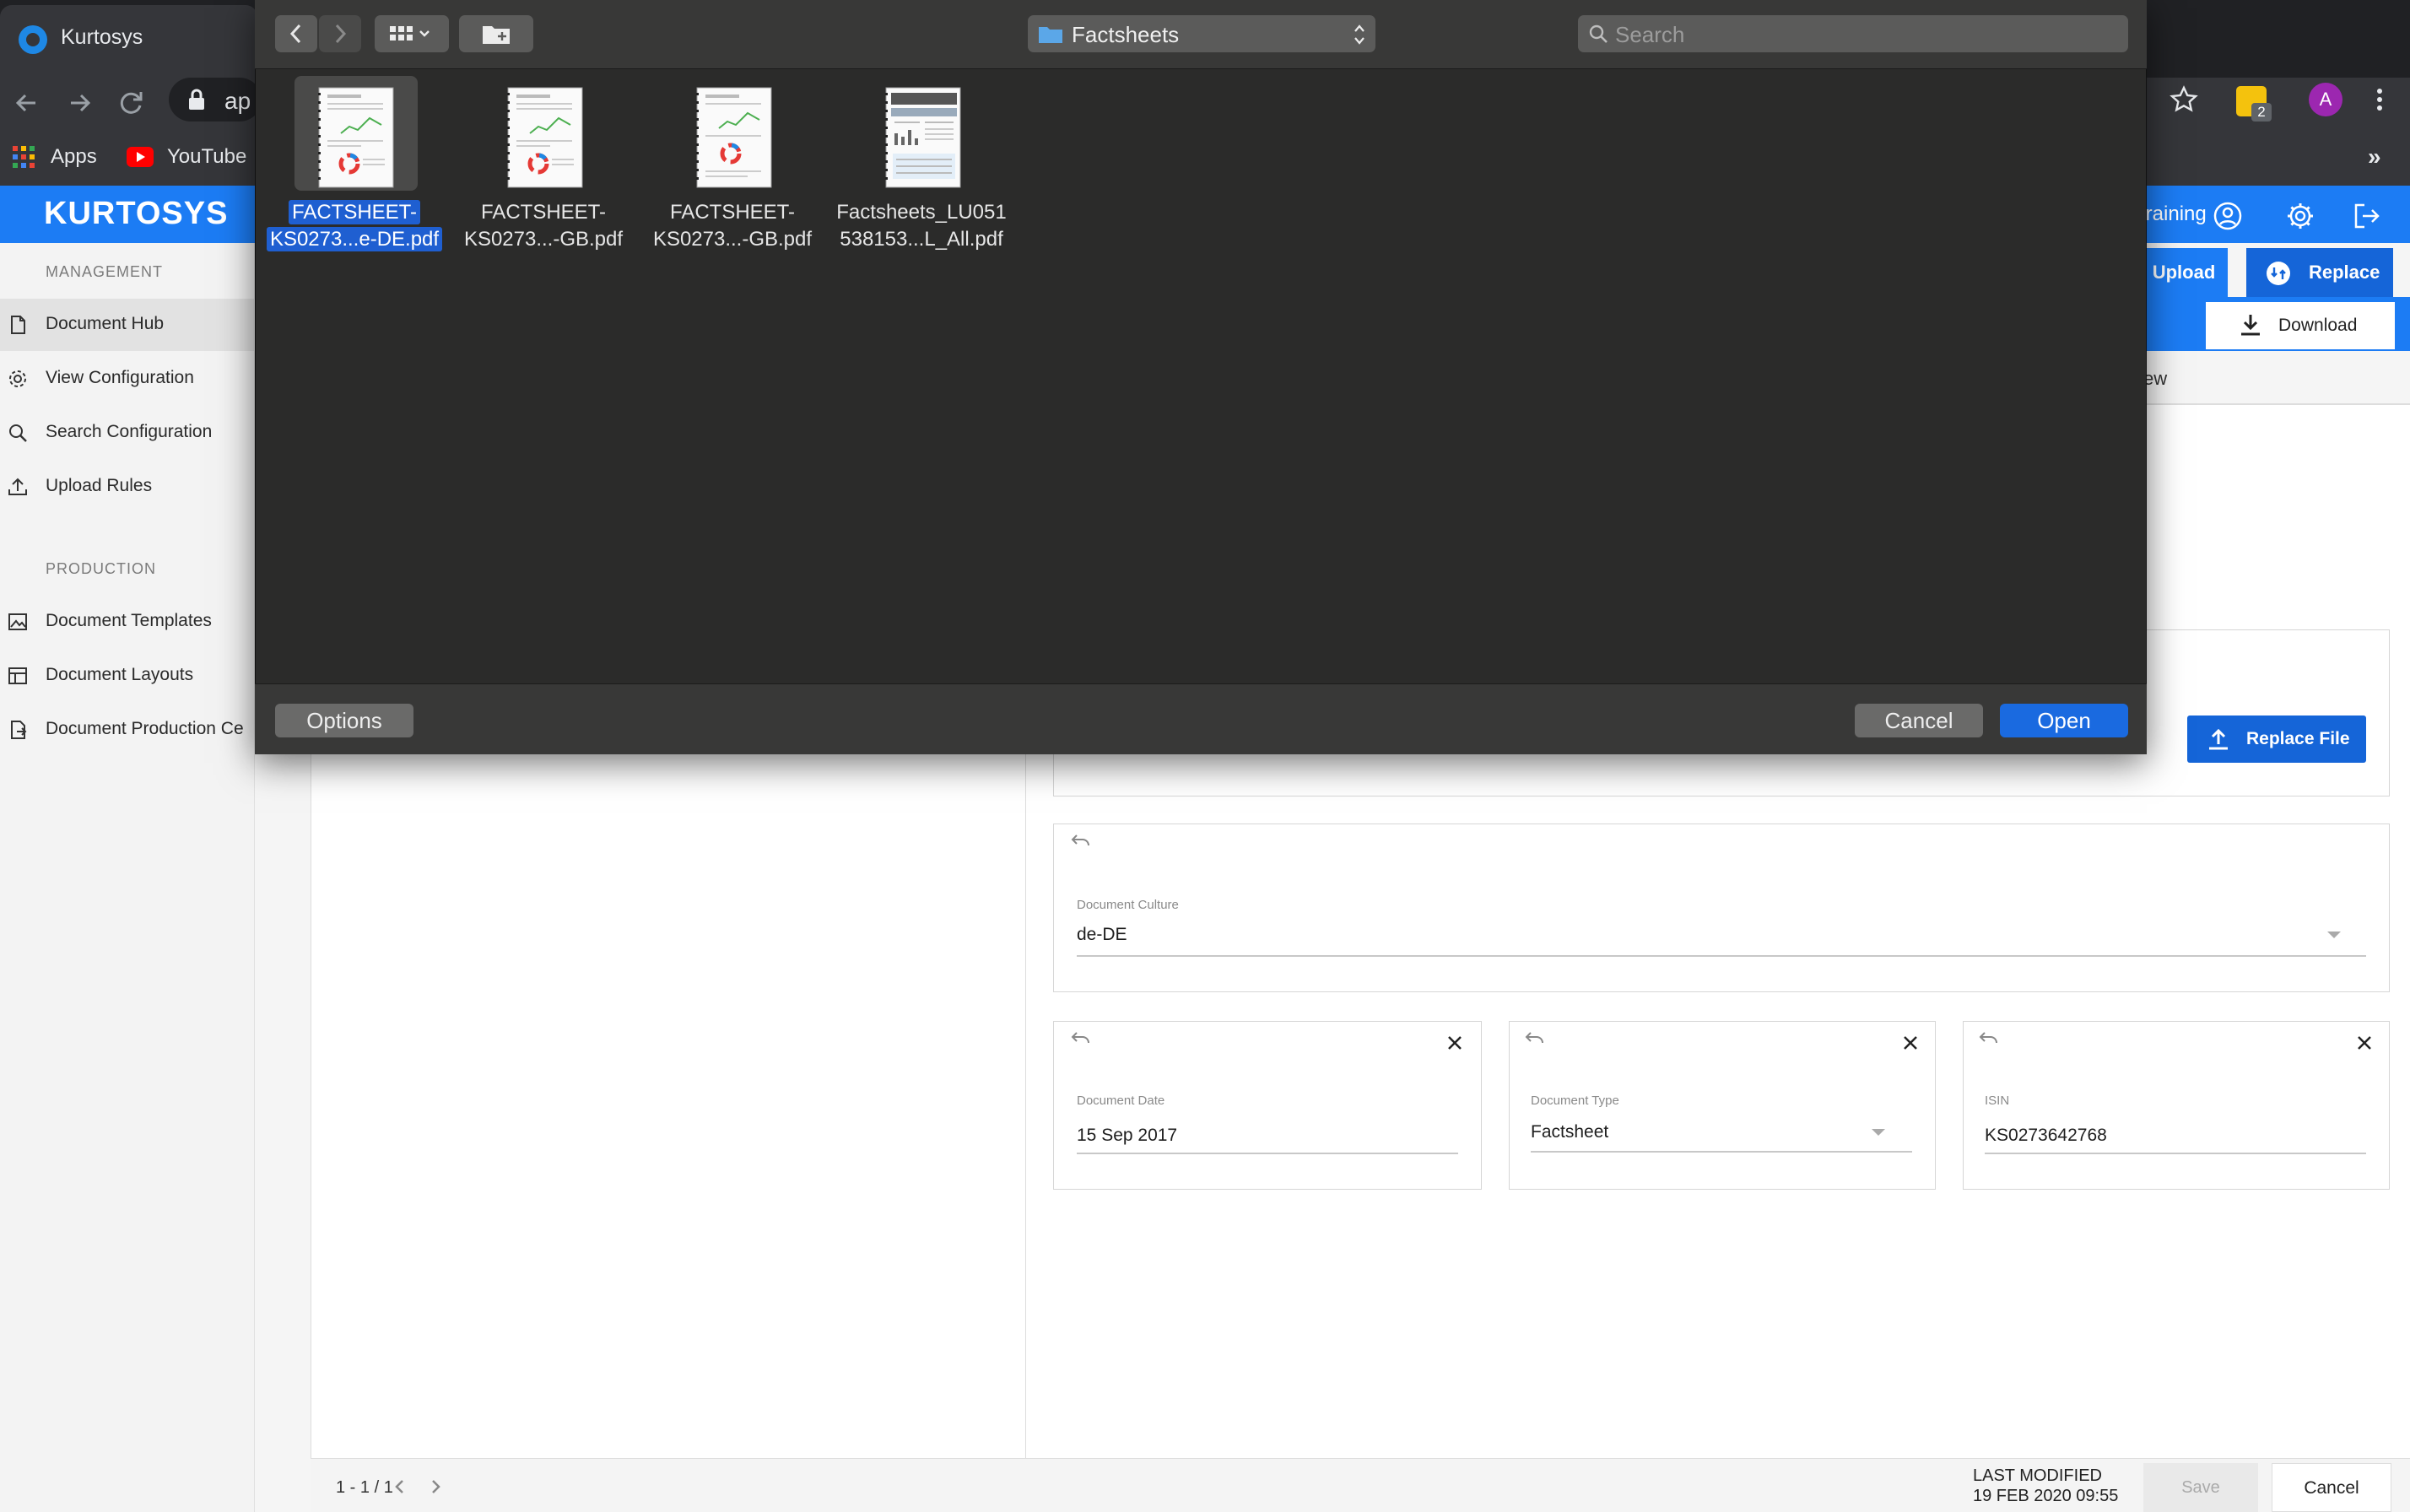  I want to click on user-name: training, so click(2173, 213).